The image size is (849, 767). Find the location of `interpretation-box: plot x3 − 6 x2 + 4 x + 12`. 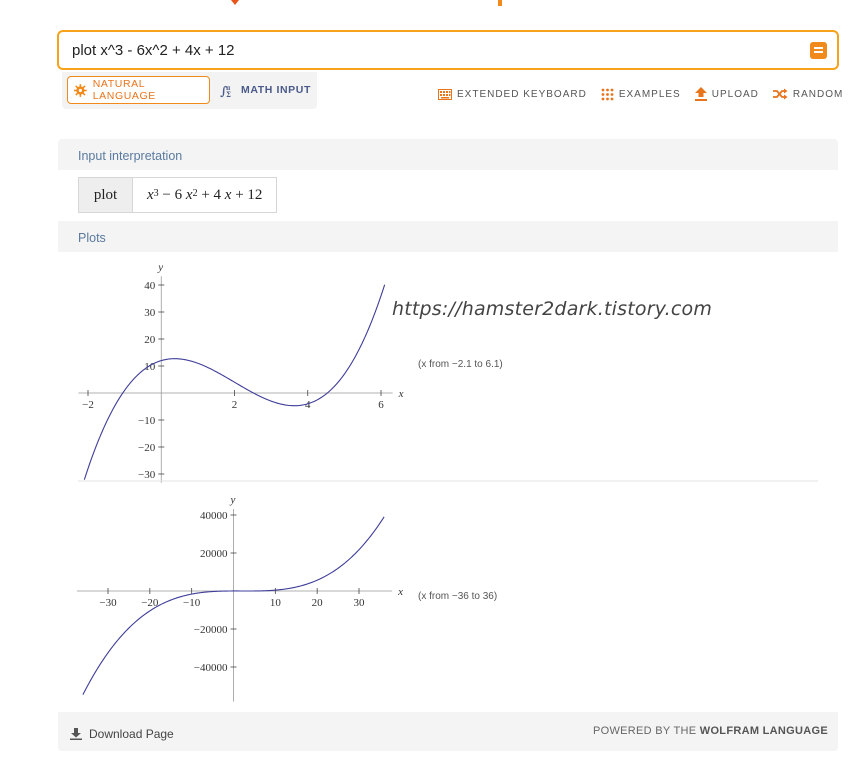

interpretation-box: plot x3 − 6 x2 + 4 x + 12 is located at coordinates (178, 195).